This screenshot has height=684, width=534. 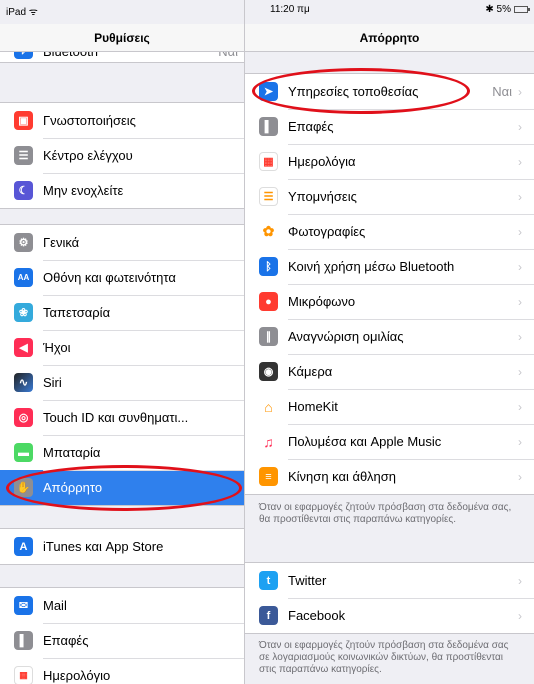 I want to click on privacy-item-photos: ✿ Φωτογραφίες ›, so click(x=389, y=231).